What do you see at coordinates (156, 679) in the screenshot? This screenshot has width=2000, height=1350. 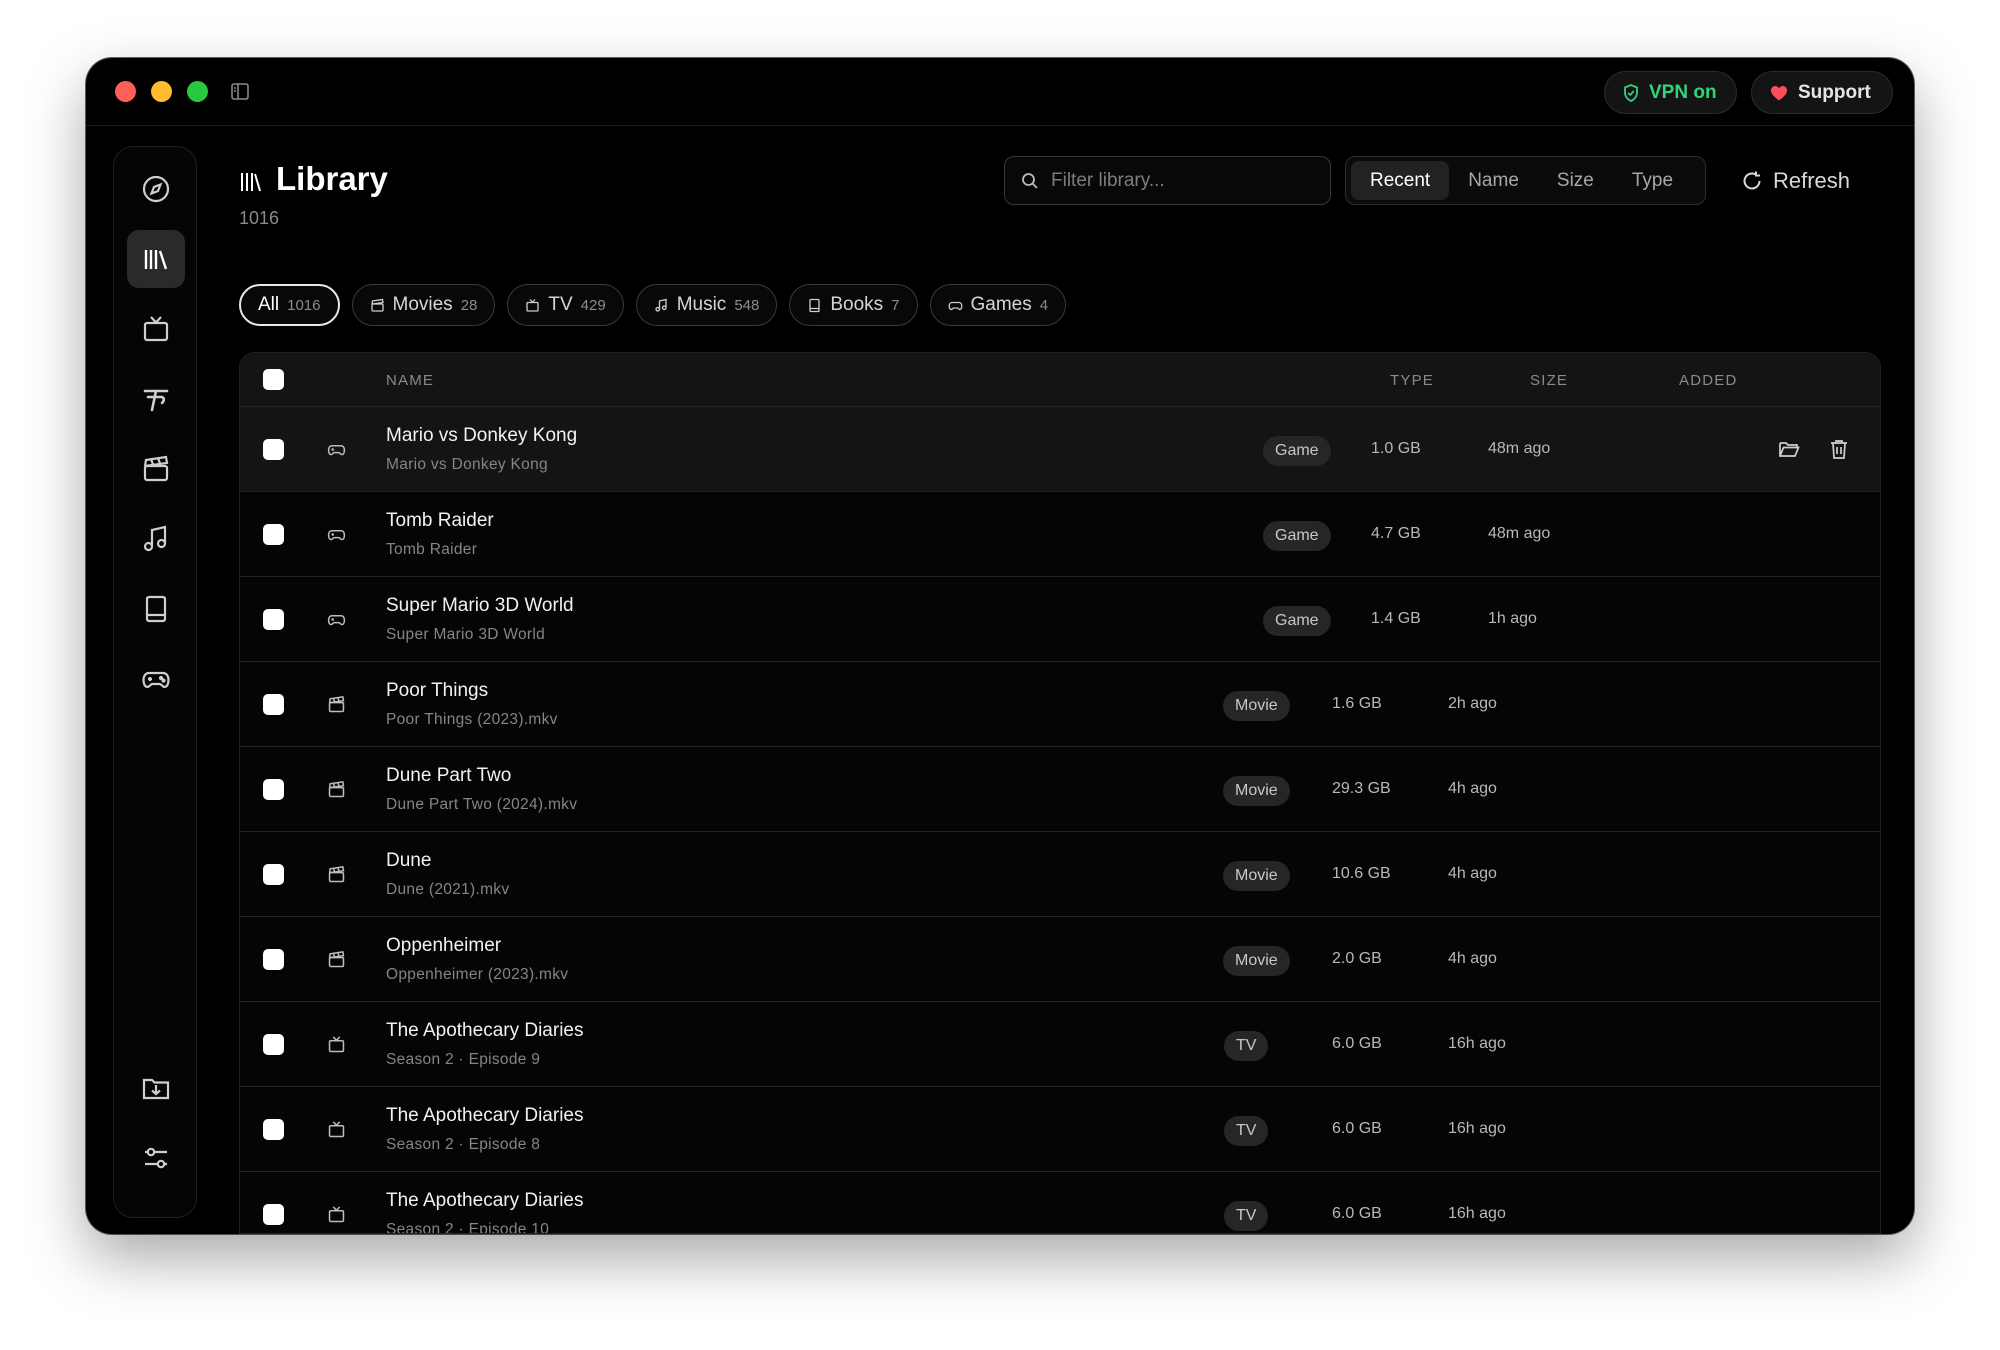 I see `sidebar-item-games` at bounding box center [156, 679].